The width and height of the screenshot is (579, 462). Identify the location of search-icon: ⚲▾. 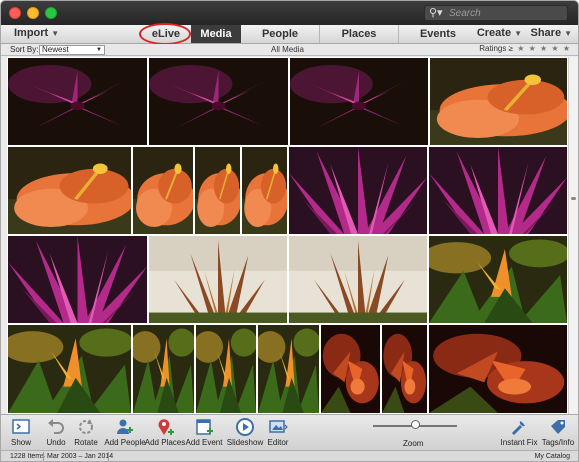
(436, 13).